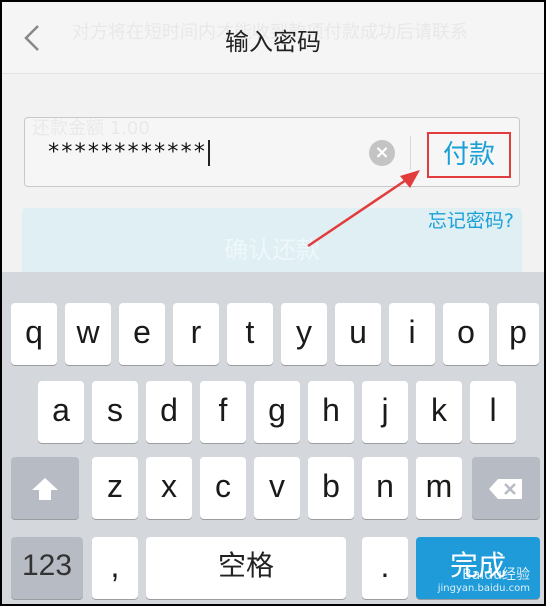 The width and height of the screenshot is (546, 606). I want to click on password-field: ************ × 付款, so click(272, 152).